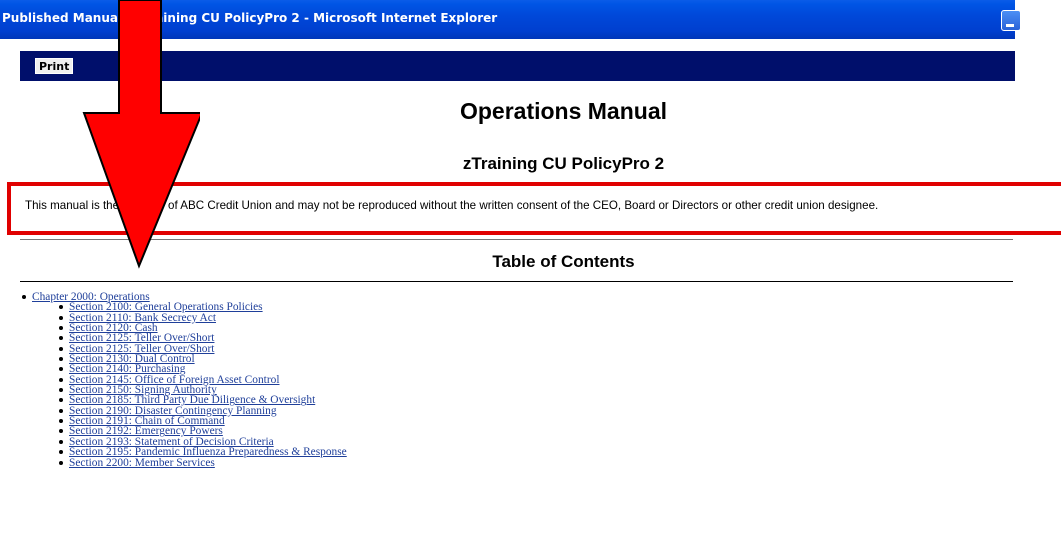  Describe the element at coordinates (516, 281) in the screenshot. I see `divider` at that location.